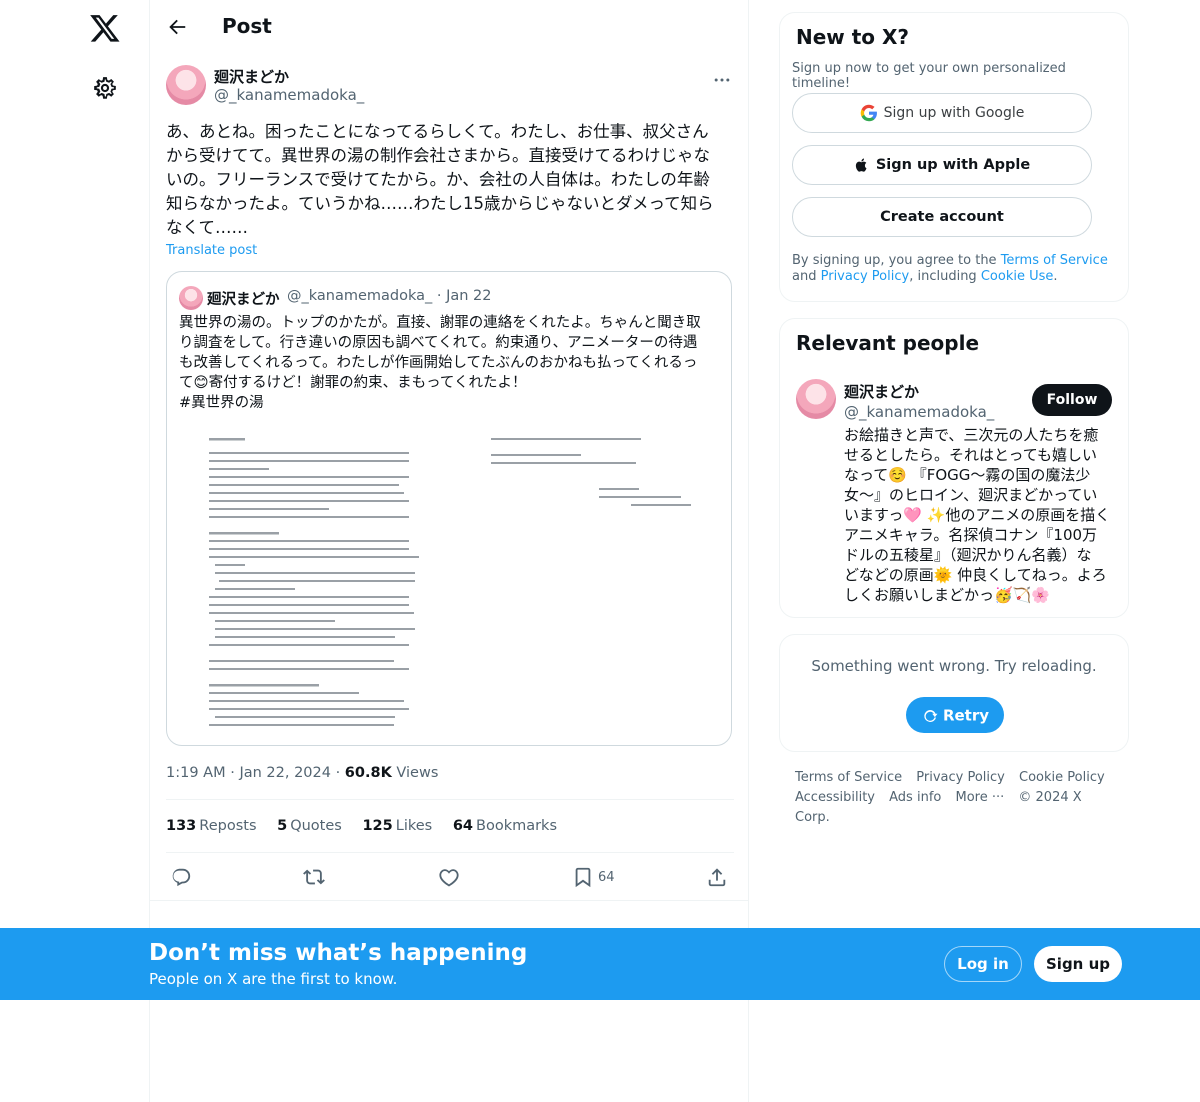 Image resolution: width=1200 pixels, height=1102 pixels. Describe the element at coordinates (888, 343) in the screenshot. I see `relevant-people-title: Relevant people` at that location.